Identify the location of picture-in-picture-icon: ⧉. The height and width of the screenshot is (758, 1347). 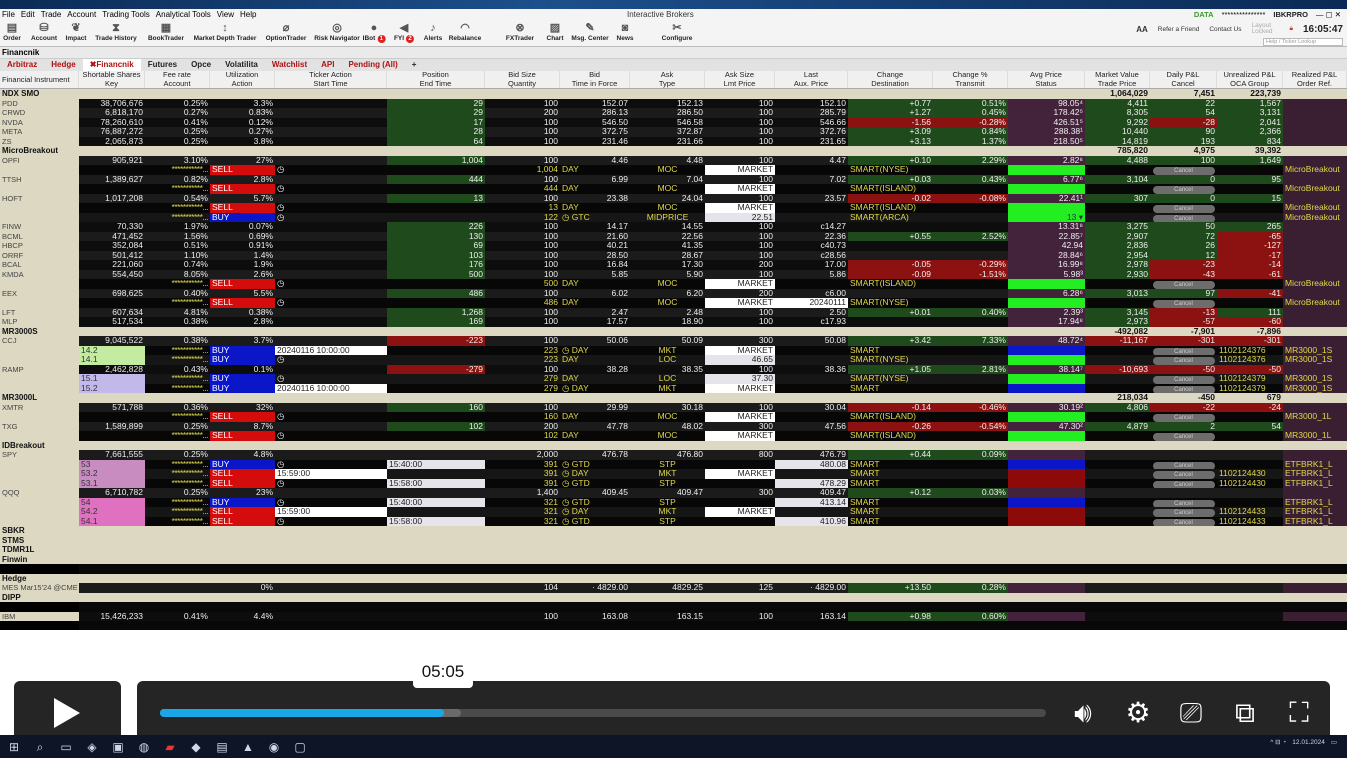
(1245, 713).